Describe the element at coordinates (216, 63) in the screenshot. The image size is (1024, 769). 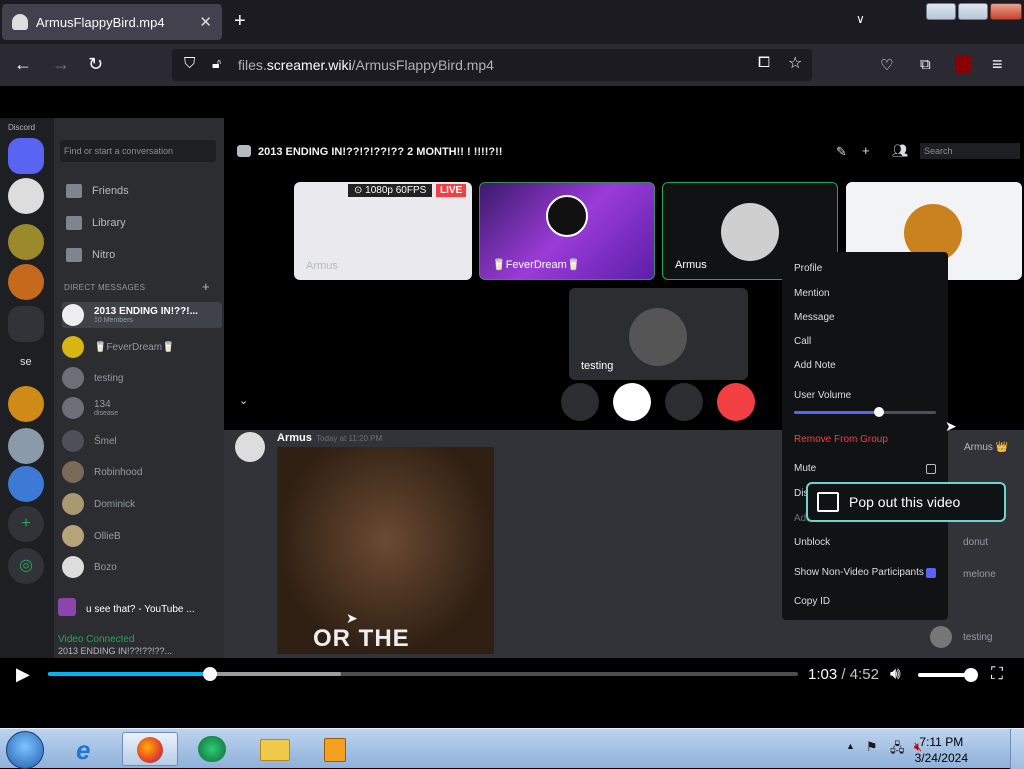
I see `lock-icon: 🔓︎` at that location.